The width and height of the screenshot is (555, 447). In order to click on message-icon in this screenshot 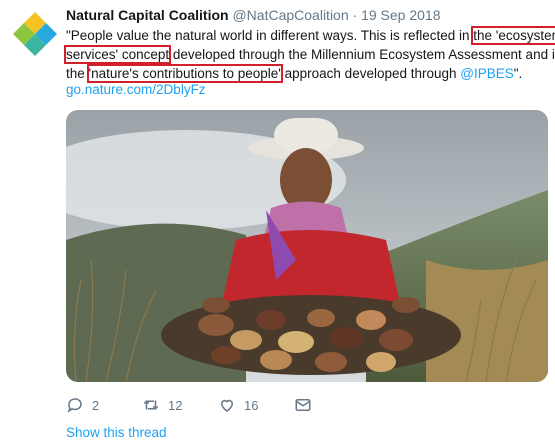, I will do `click(303, 405)`.